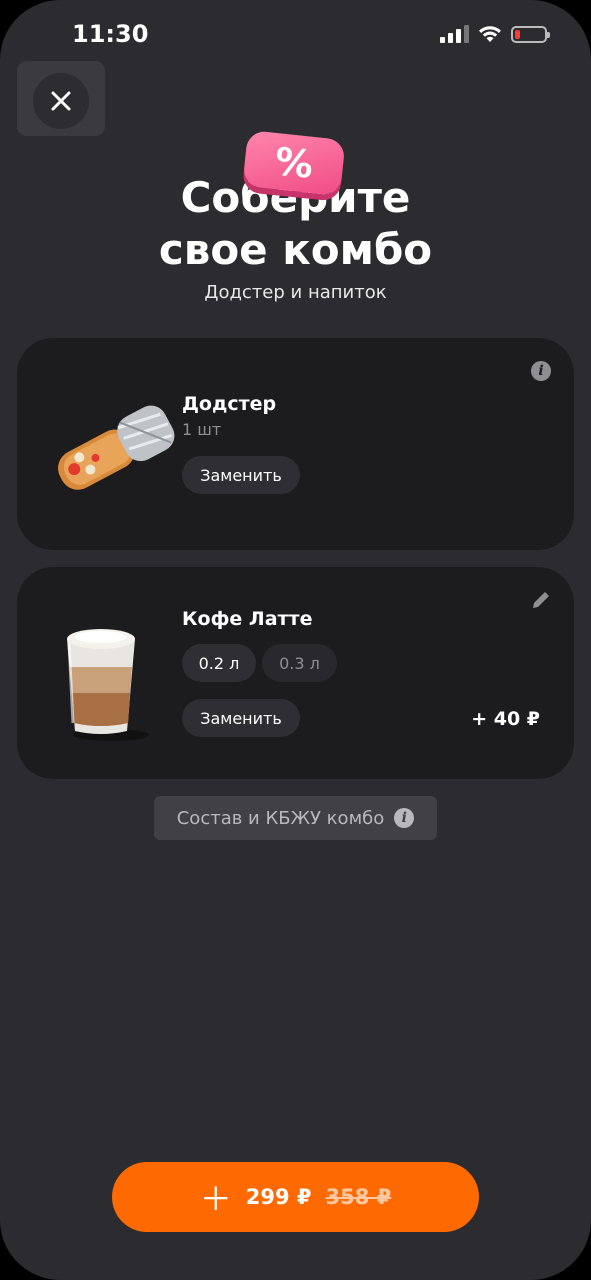 This screenshot has height=1280, width=591. What do you see at coordinates (116, 447) in the screenshot?
I see `dodster-image` at bounding box center [116, 447].